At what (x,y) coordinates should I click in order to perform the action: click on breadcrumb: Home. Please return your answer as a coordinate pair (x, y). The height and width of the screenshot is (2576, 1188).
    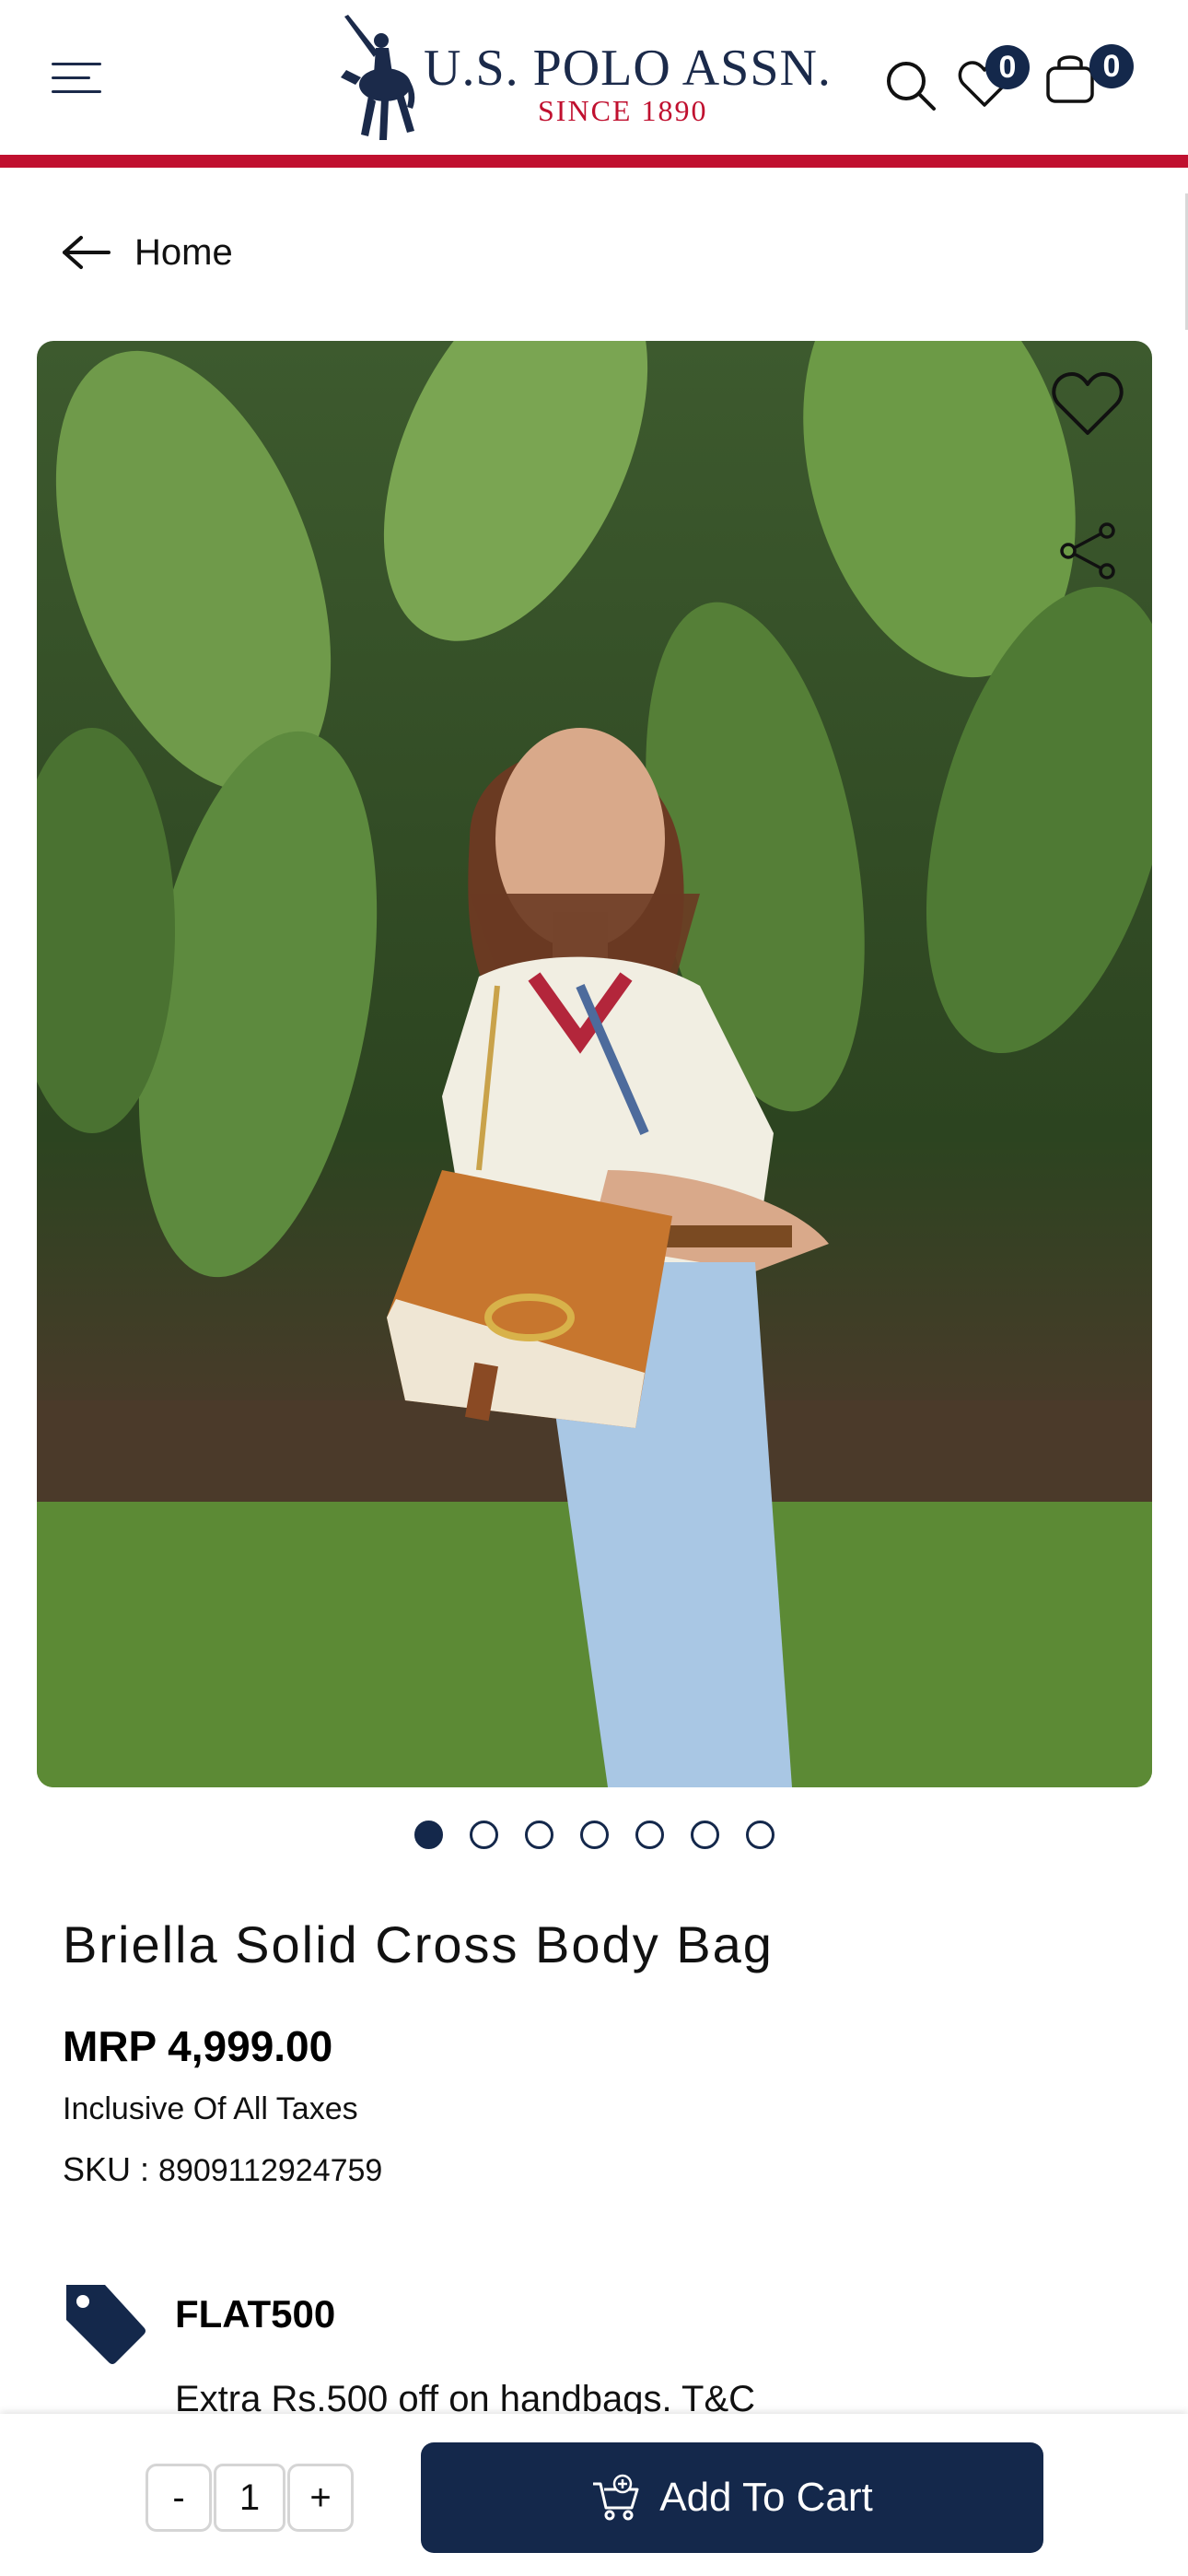
    Looking at the image, I should click on (147, 252).